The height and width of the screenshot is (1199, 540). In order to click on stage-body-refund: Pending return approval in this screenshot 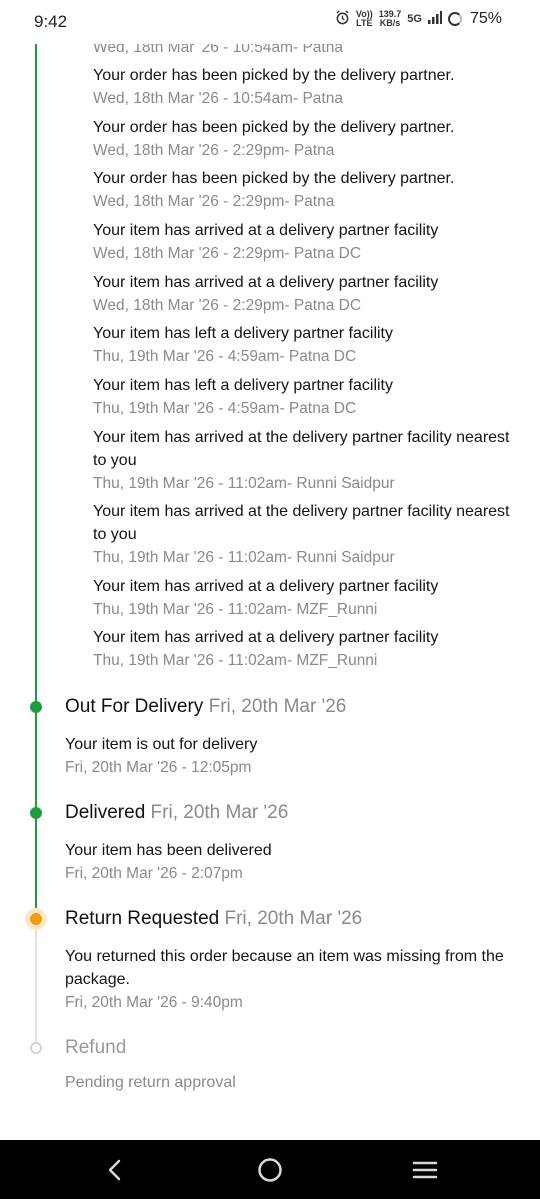, I will do `click(150, 1082)`.